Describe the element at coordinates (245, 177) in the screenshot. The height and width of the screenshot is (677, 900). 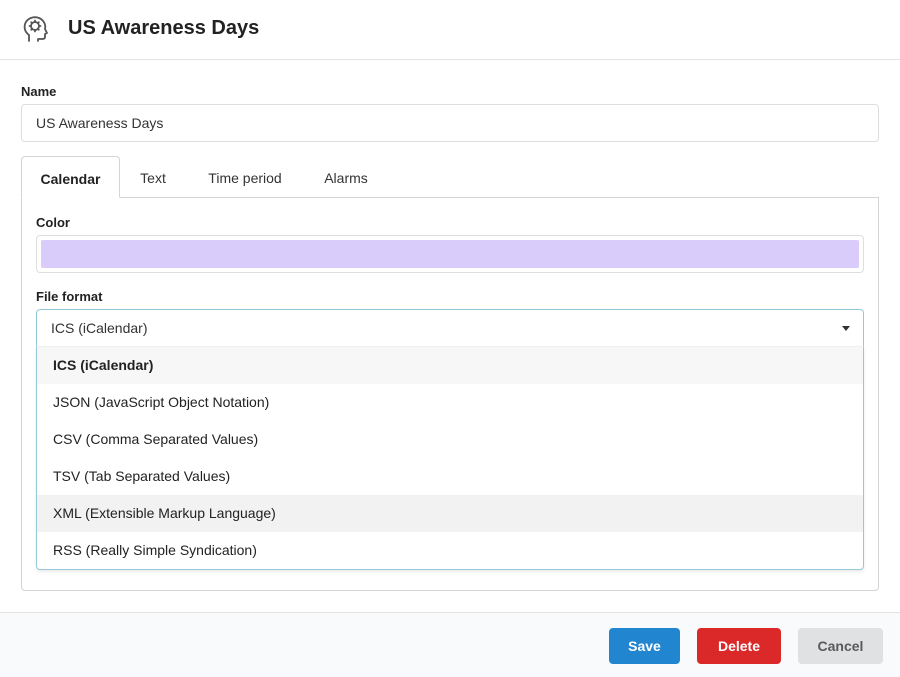
I see `tab-time-period: Time period` at that location.